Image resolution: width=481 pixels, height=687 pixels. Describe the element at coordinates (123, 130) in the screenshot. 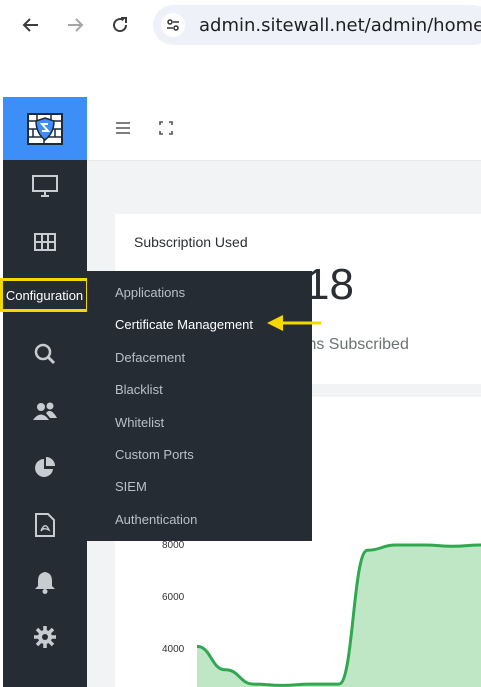

I see `menu-toggle-icon` at that location.